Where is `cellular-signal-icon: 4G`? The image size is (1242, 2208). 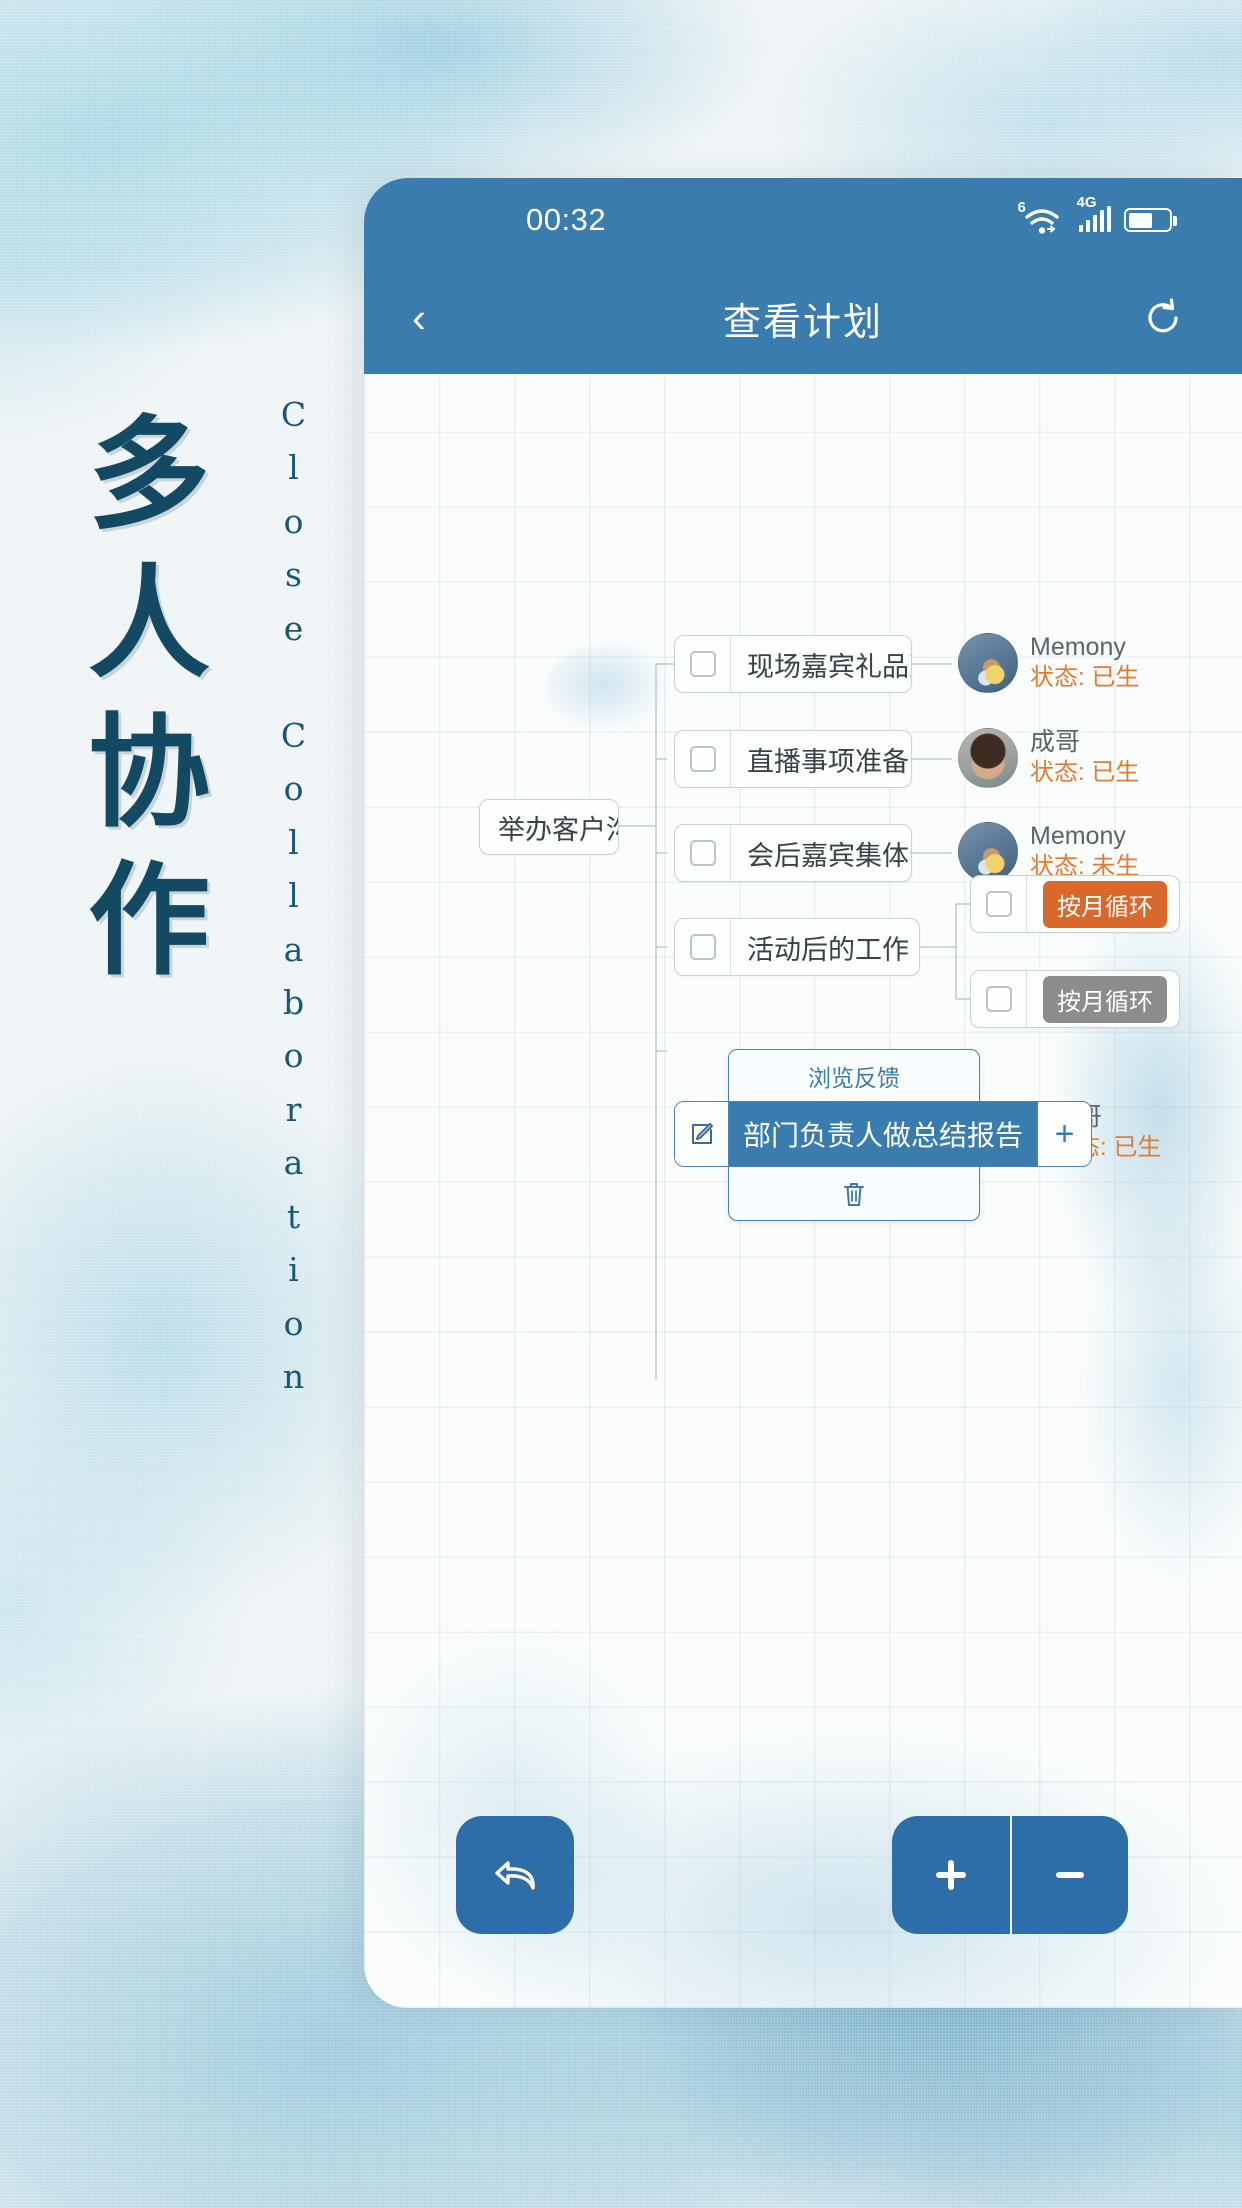 cellular-signal-icon: 4G is located at coordinates (1094, 213).